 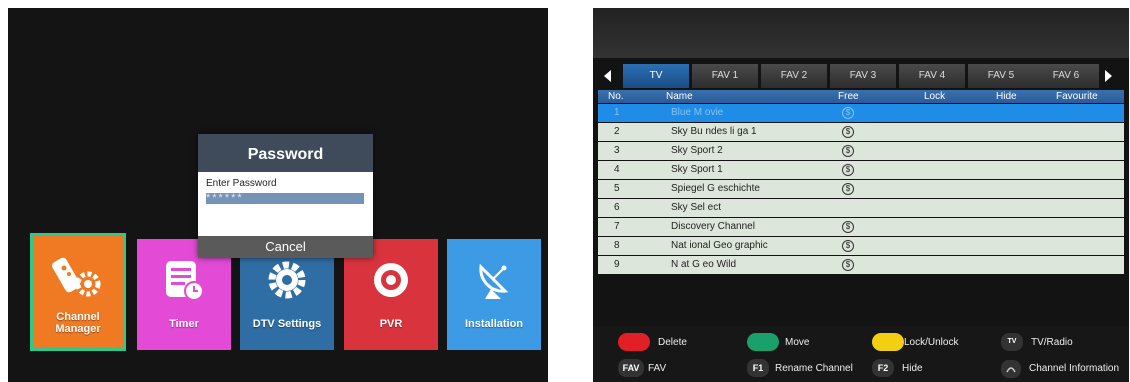 What do you see at coordinates (616, 96) in the screenshot?
I see `col-no: No.` at bounding box center [616, 96].